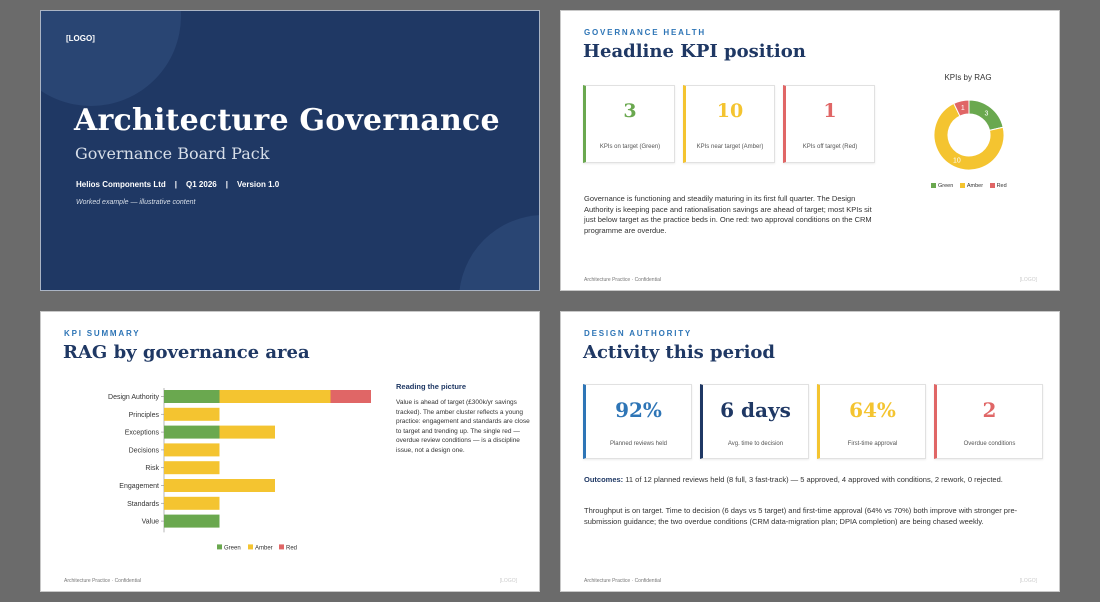 Image resolution: width=1100 pixels, height=602 pixels. I want to click on activity-label: Overdue conditions, so click(989, 444).